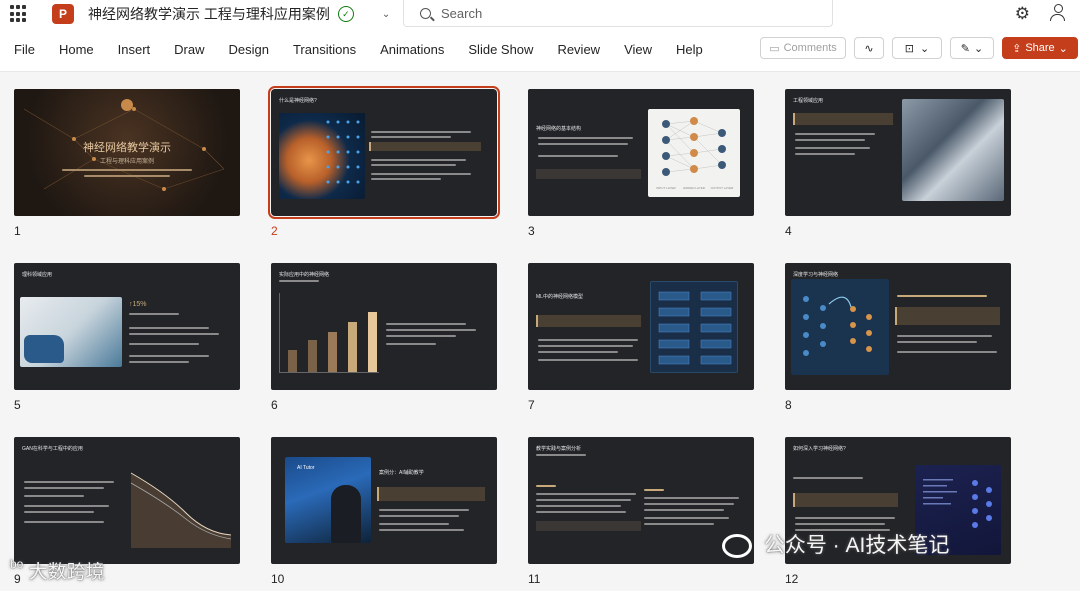  Describe the element at coordinates (462, 13) in the screenshot. I see `search-placeholder: Search` at that location.